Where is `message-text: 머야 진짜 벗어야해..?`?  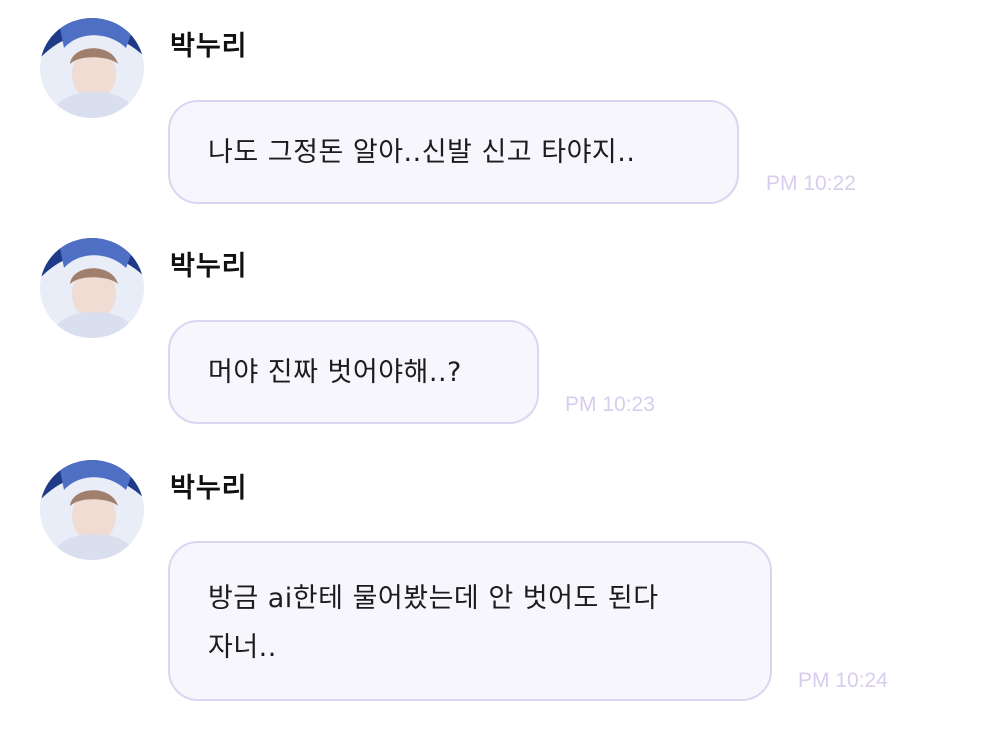 message-text: 머야 진짜 벗어야해..? is located at coordinates (335, 372).